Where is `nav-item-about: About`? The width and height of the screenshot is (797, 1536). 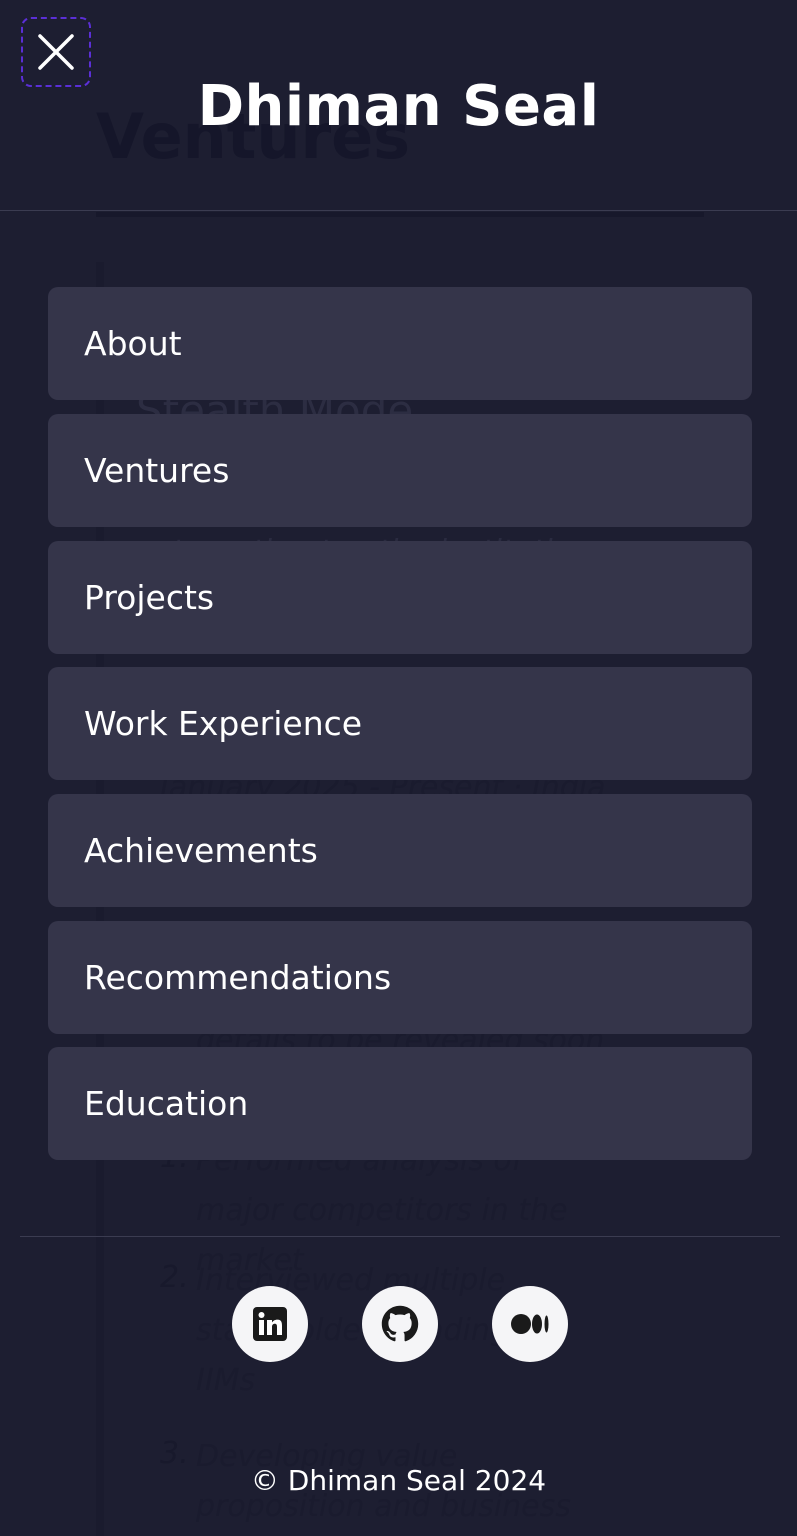
nav-item-about: About is located at coordinates (400, 343).